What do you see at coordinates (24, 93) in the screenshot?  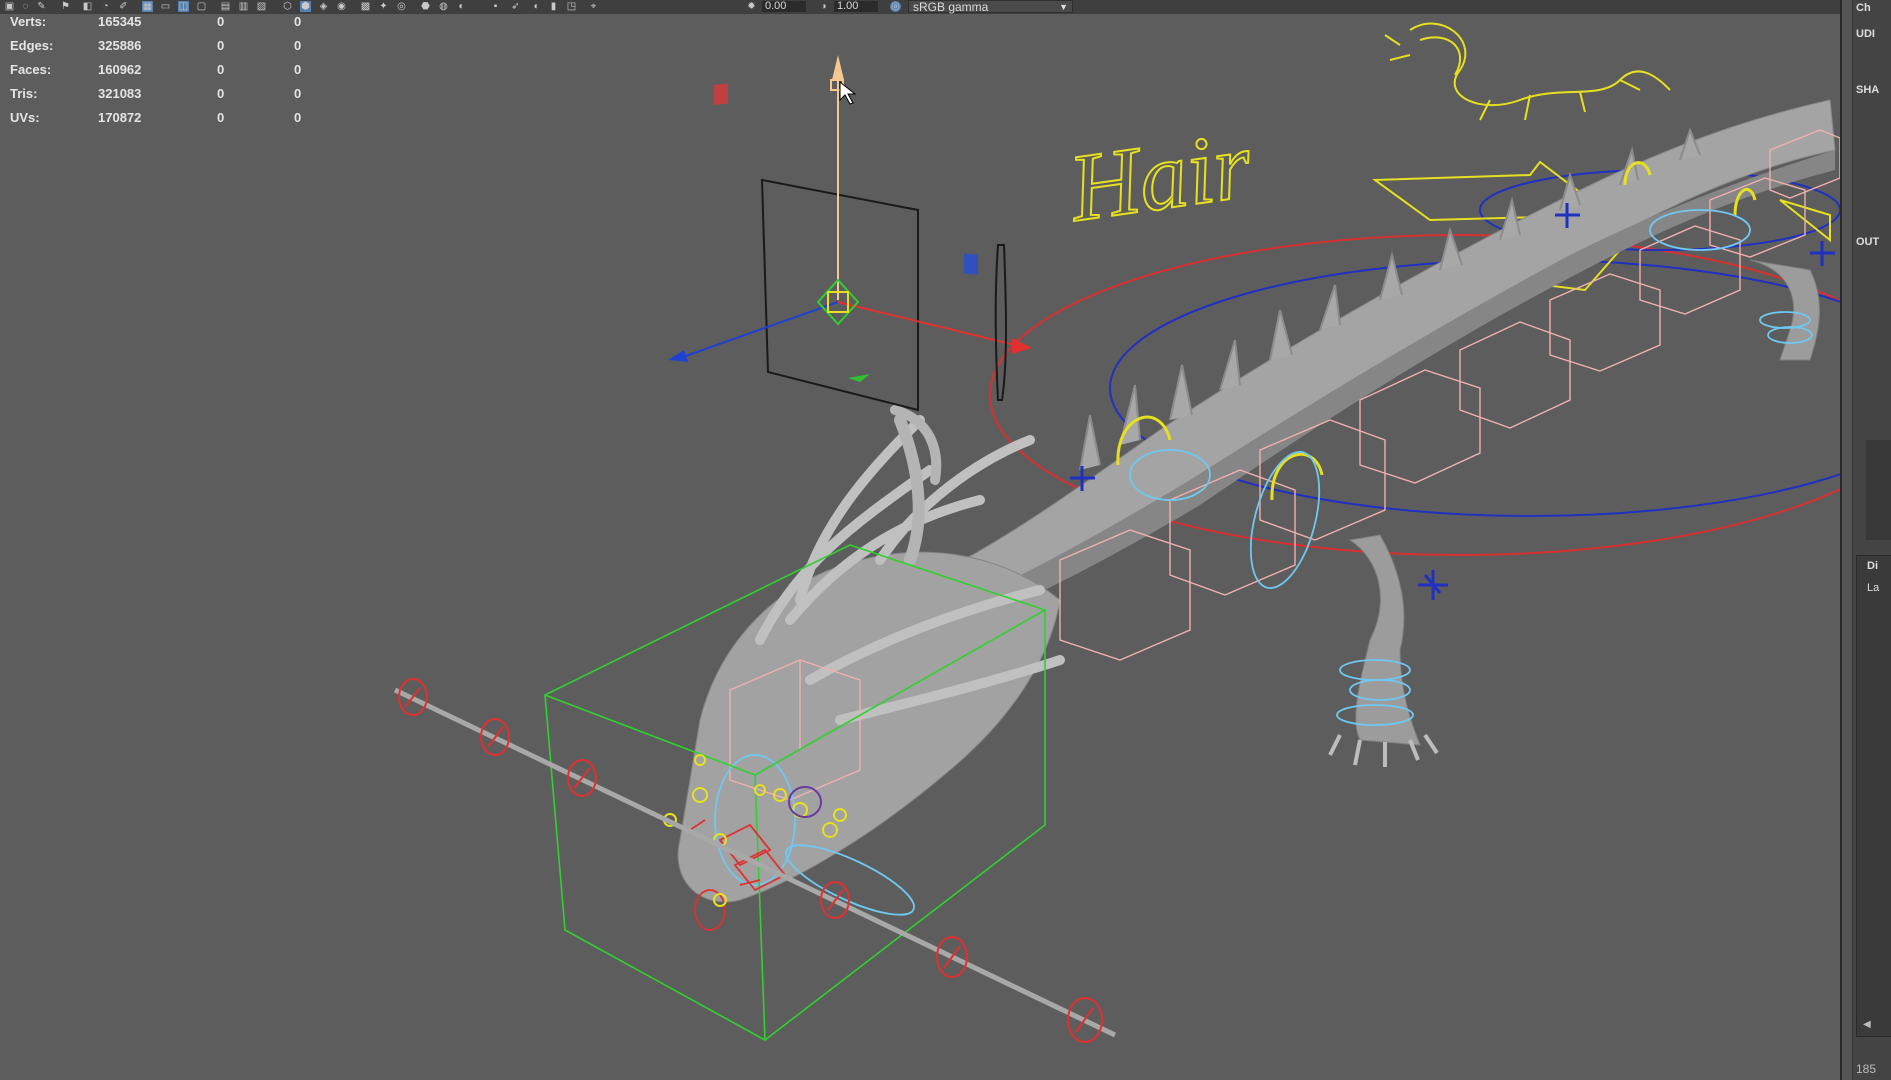 I see `hud-label: Tris:` at bounding box center [24, 93].